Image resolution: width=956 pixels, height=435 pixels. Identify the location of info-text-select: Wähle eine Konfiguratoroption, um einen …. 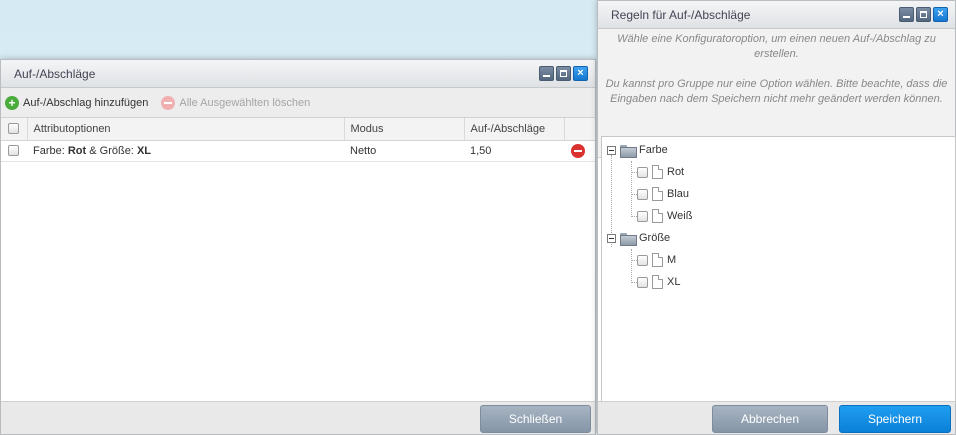
(776, 46).